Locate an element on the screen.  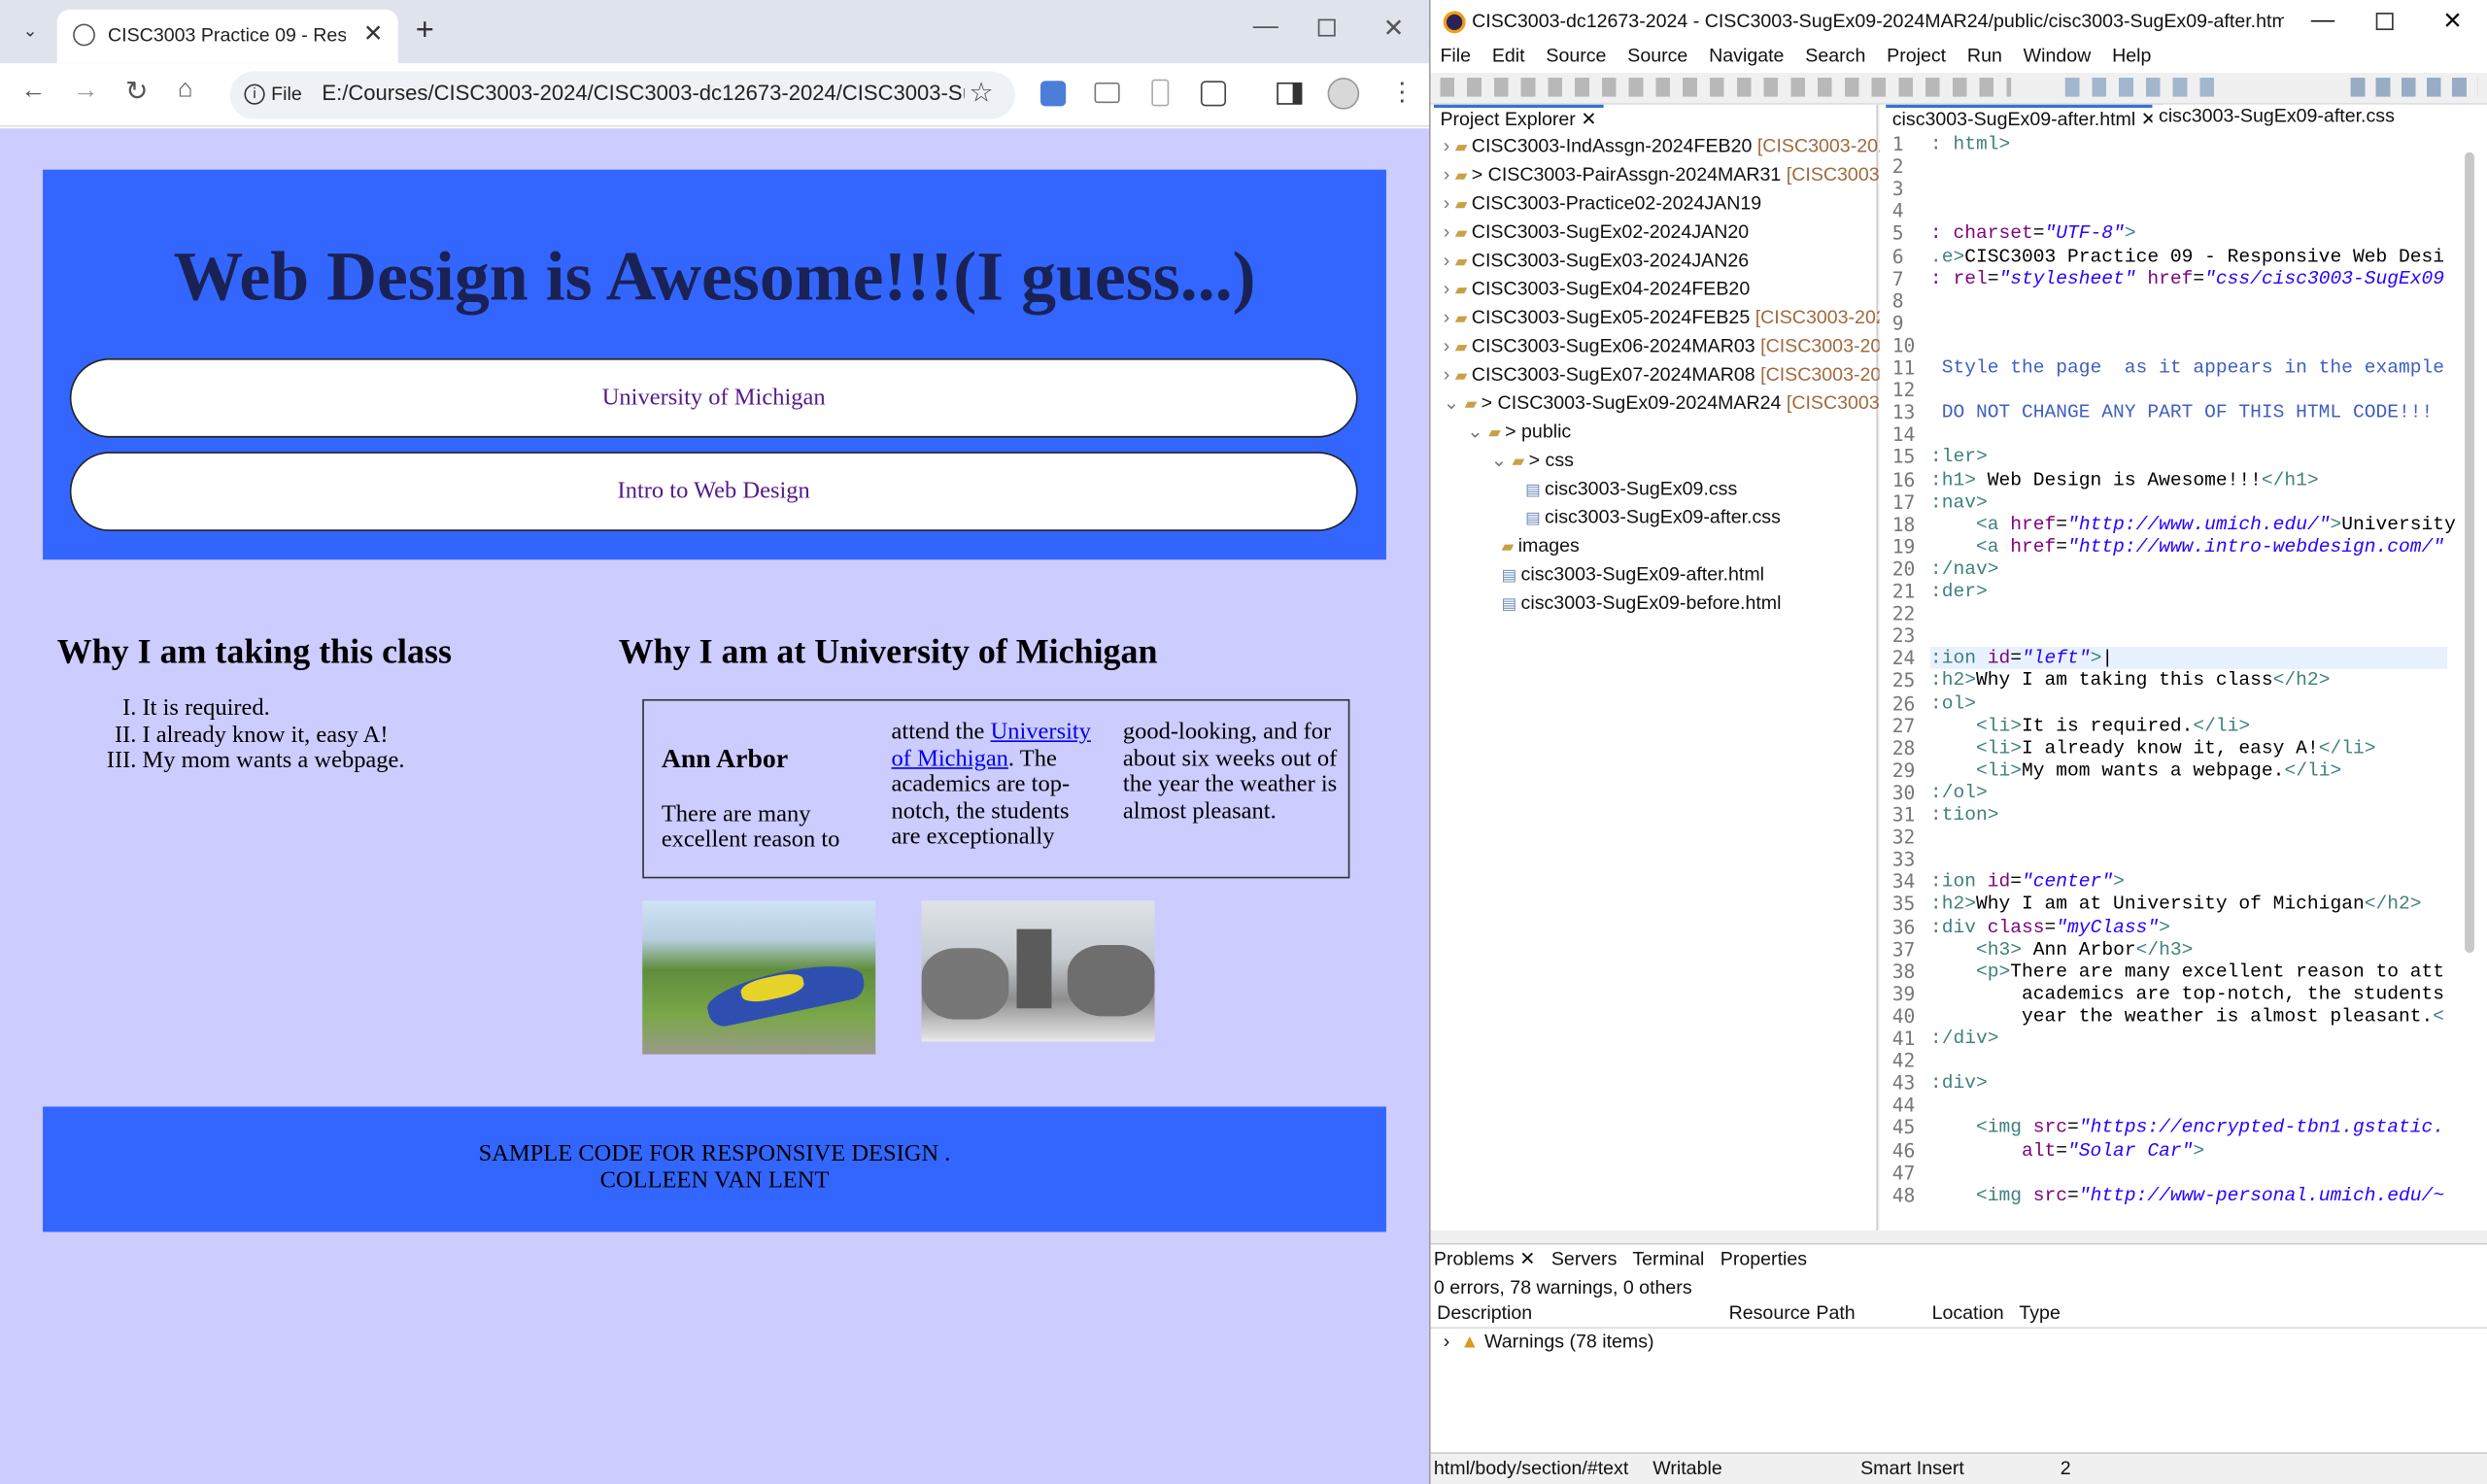
eclipse-maximize-icon is located at coordinates (2384, 22).